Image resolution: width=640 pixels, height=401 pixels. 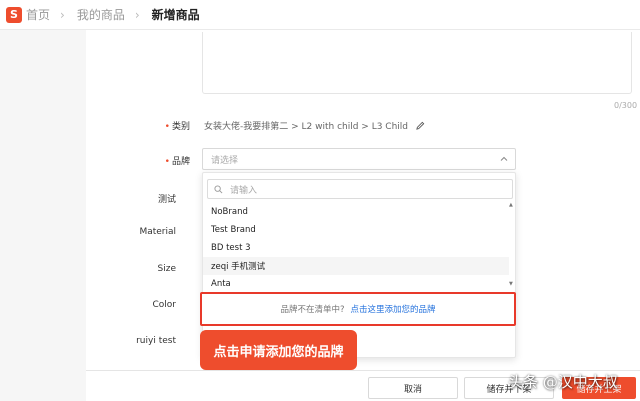 I want to click on brand-search-input: 请输入, so click(x=360, y=189).